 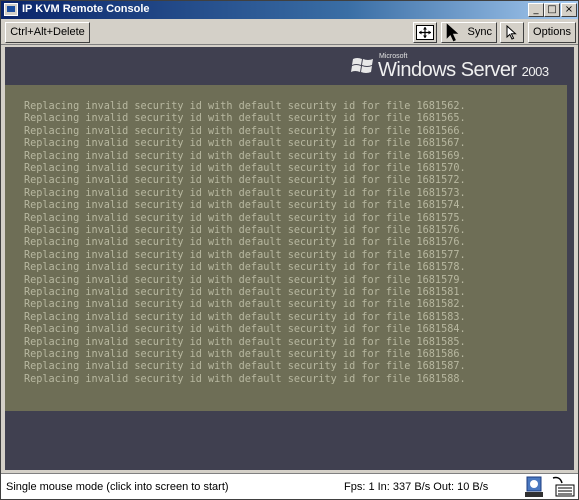 What do you see at coordinates (479, 32) in the screenshot?
I see `sync-label: Sync` at bounding box center [479, 32].